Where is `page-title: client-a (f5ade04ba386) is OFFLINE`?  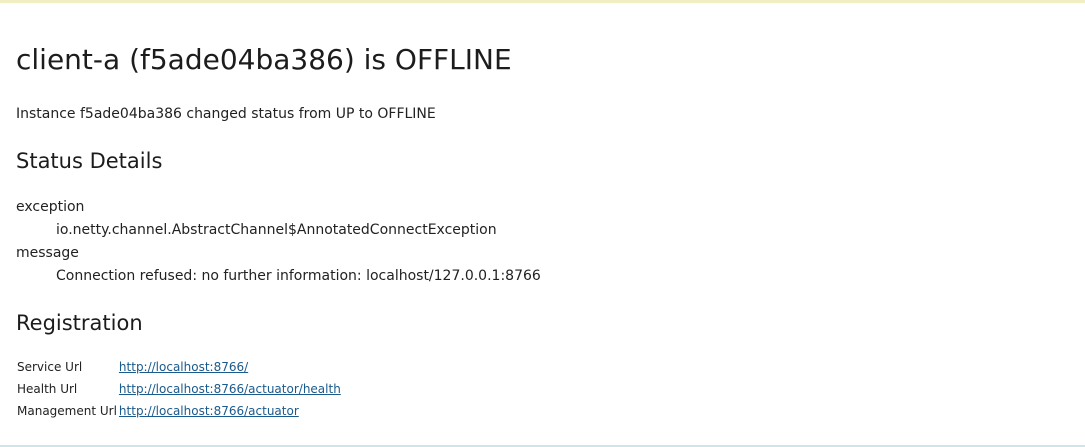 page-title: client-a (f5ade04ba386) is OFFLINE is located at coordinates (264, 59).